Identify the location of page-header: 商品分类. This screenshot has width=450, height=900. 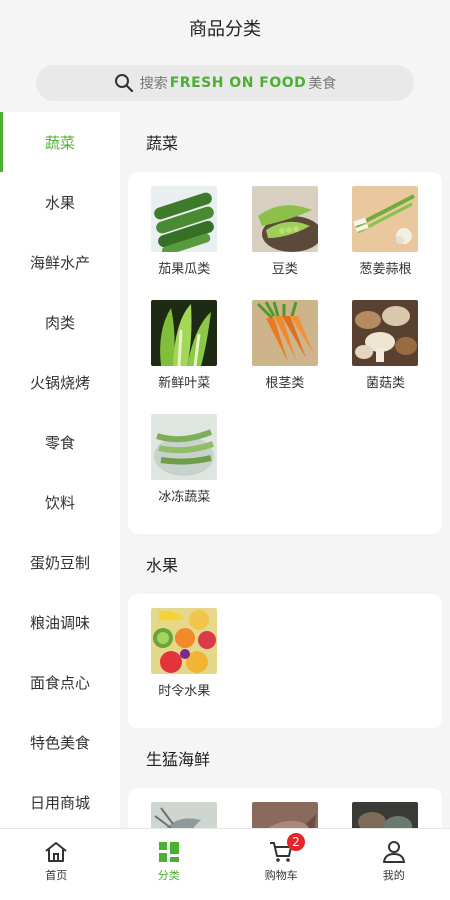
(225, 28).